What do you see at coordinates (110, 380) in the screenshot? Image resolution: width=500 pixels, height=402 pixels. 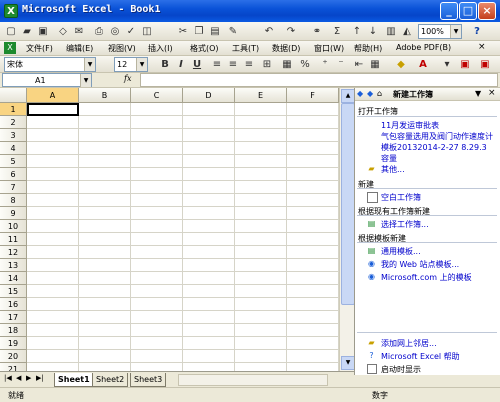 I see `tab-sheet2: Sheet2` at bounding box center [110, 380].